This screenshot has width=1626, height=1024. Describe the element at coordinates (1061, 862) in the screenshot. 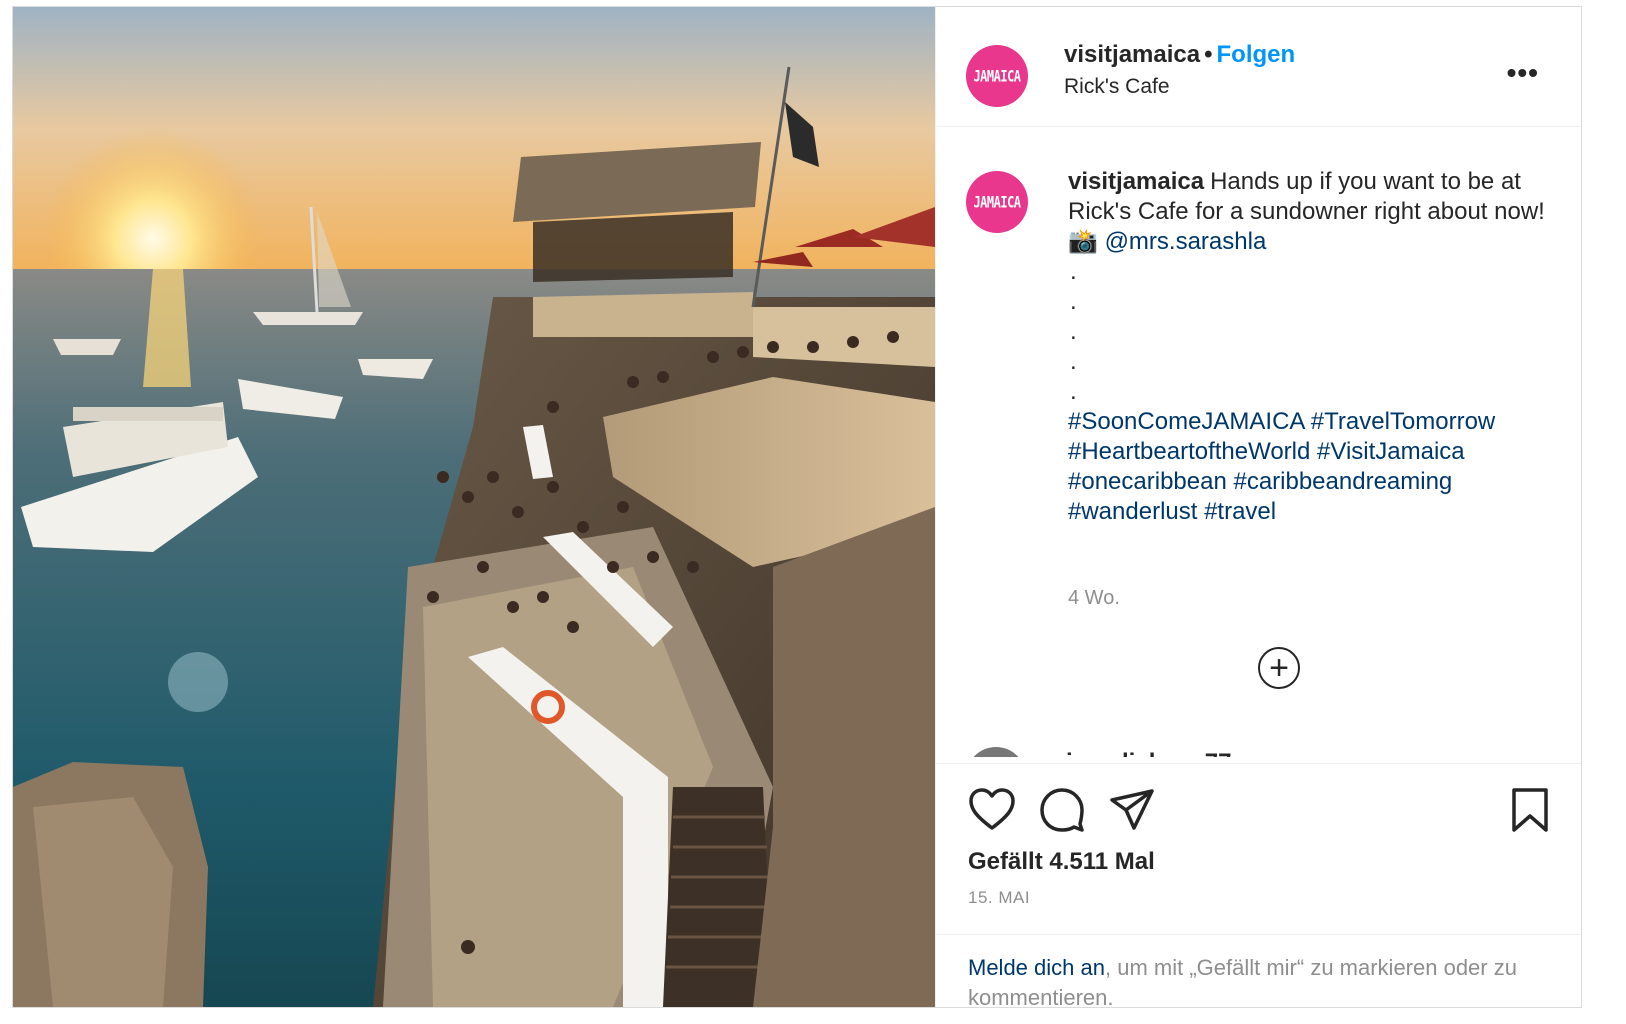

I see `like-count: Gefällt 4.511 Mal` at that location.